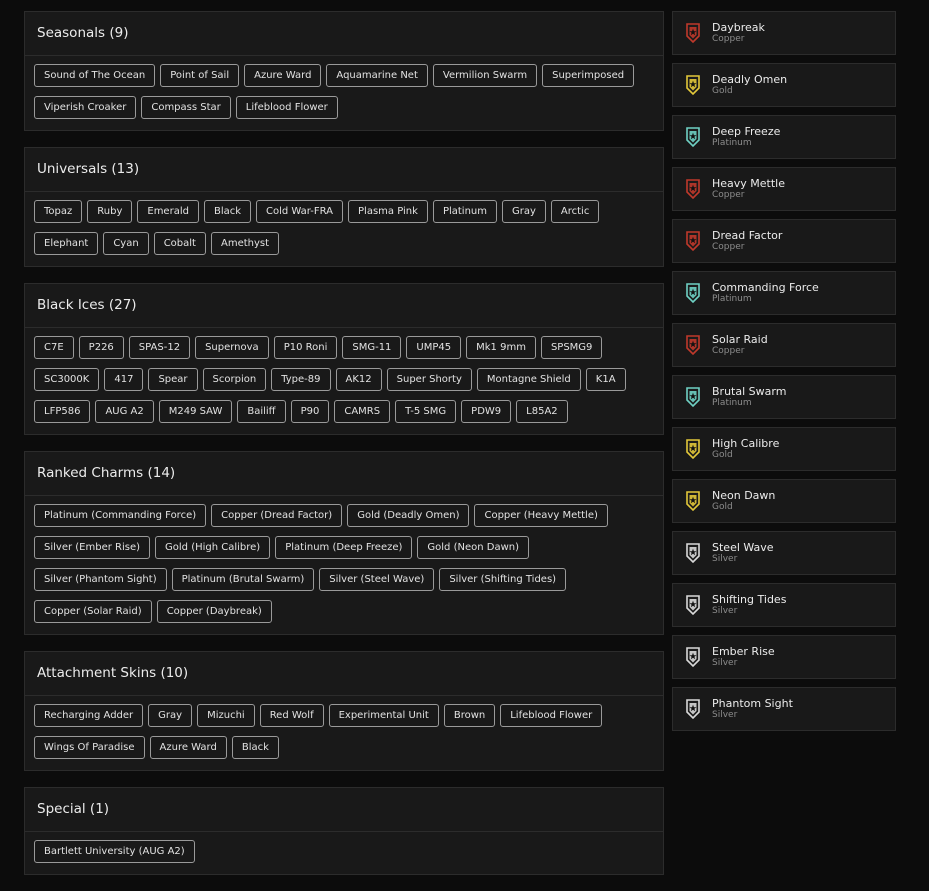 This screenshot has height=891, width=929. I want to click on tag-pdw9: PDW9, so click(486, 411).